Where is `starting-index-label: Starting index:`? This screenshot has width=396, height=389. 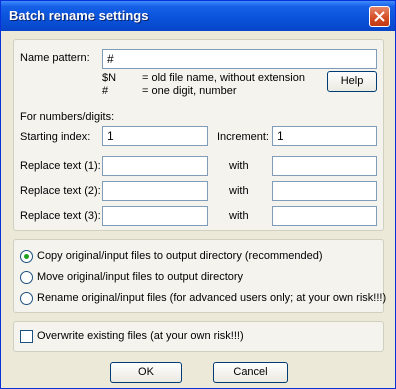
starting-index-label: Starting index: is located at coordinates (55, 137).